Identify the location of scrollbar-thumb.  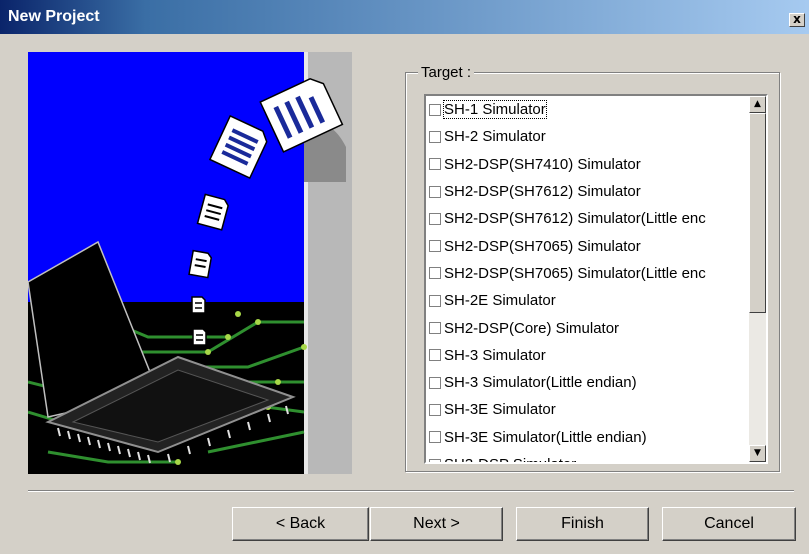
(757, 213).